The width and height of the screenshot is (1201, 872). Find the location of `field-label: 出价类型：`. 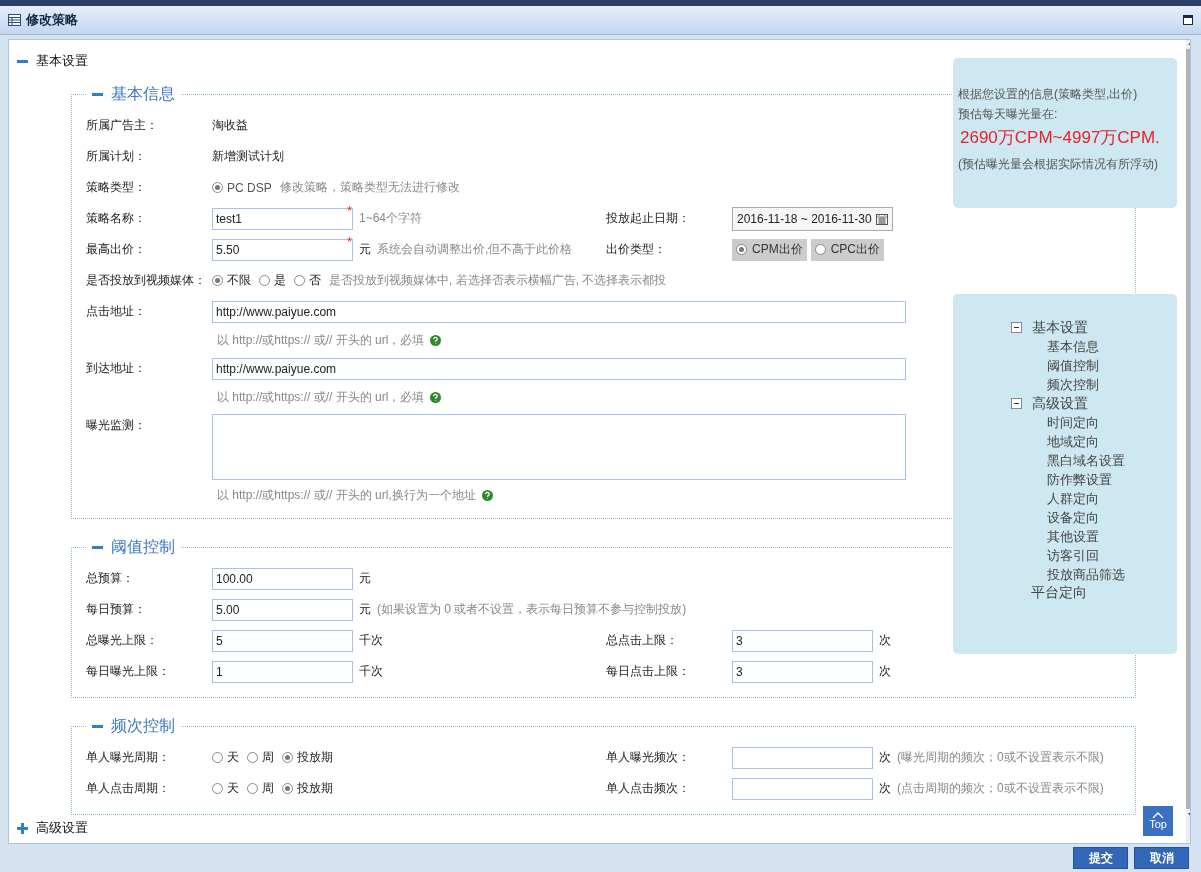

field-label: 出价类型： is located at coordinates (636, 249).